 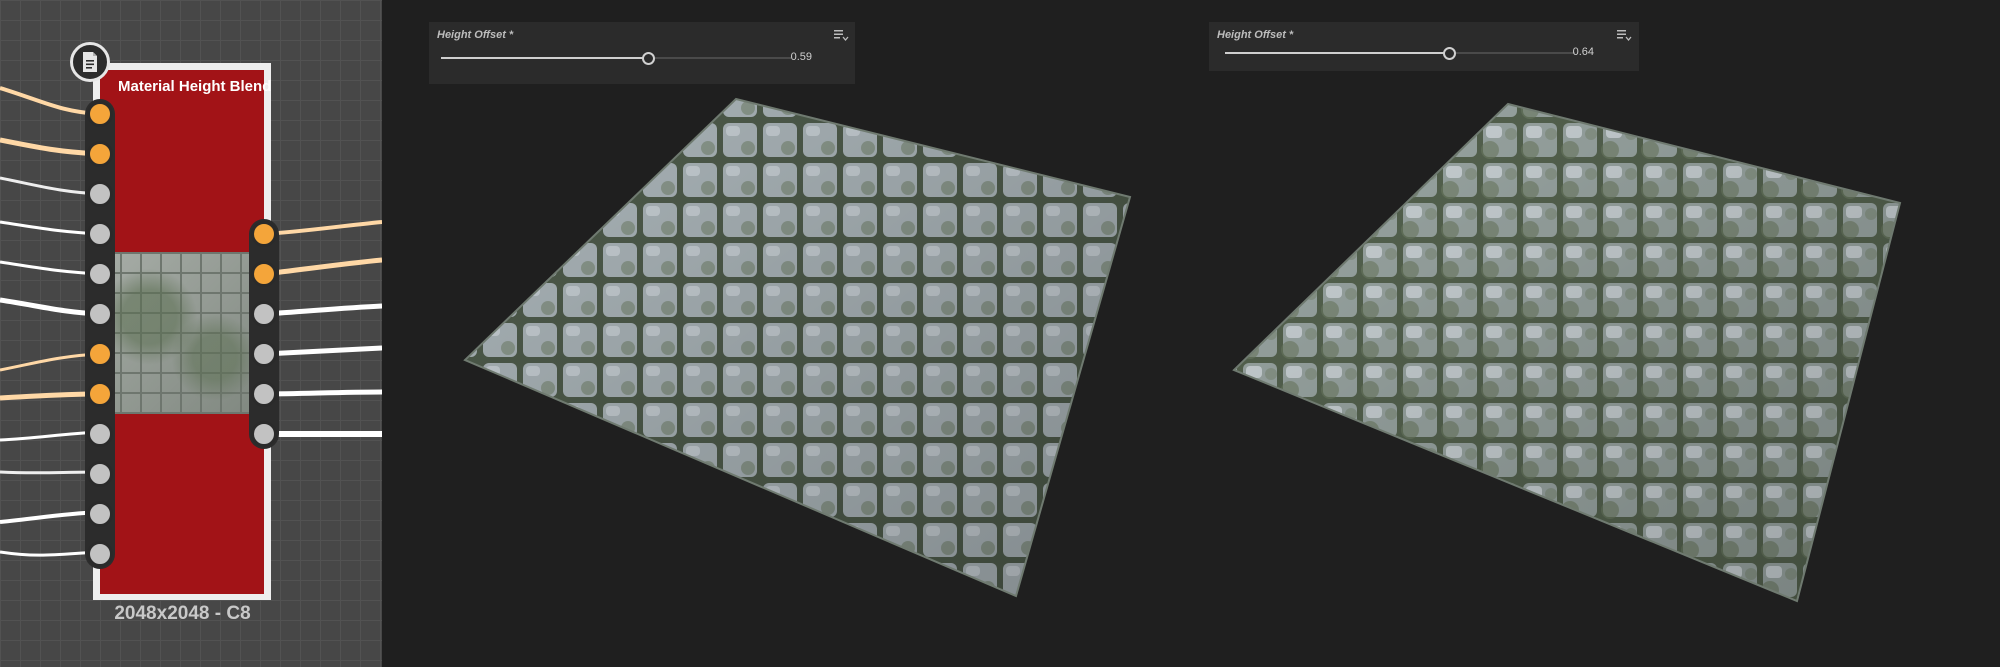 What do you see at coordinates (1624, 35) in the screenshot?
I see `list-menu-icon` at bounding box center [1624, 35].